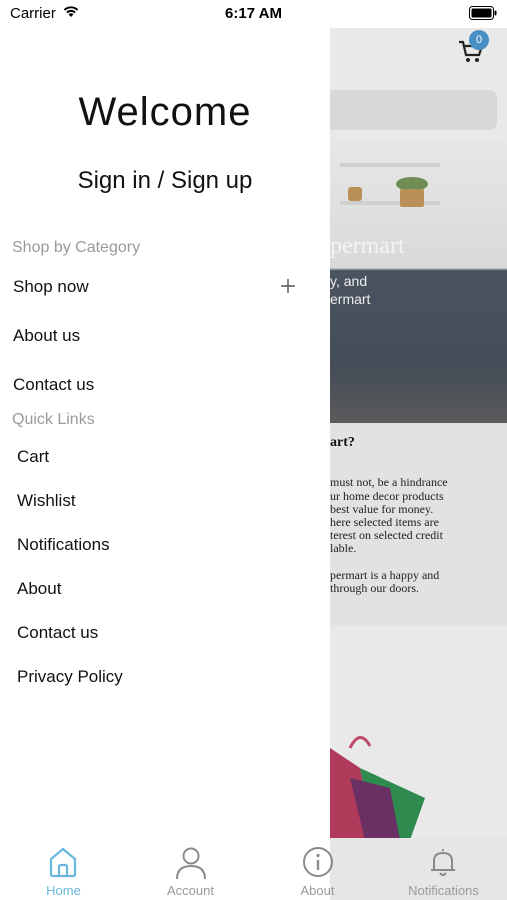 The width and height of the screenshot is (507, 900). What do you see at coordinates (443, 890) in the screenshot?
I see `tab-notifications-label: Notifications` at bounding box center [443, 890].